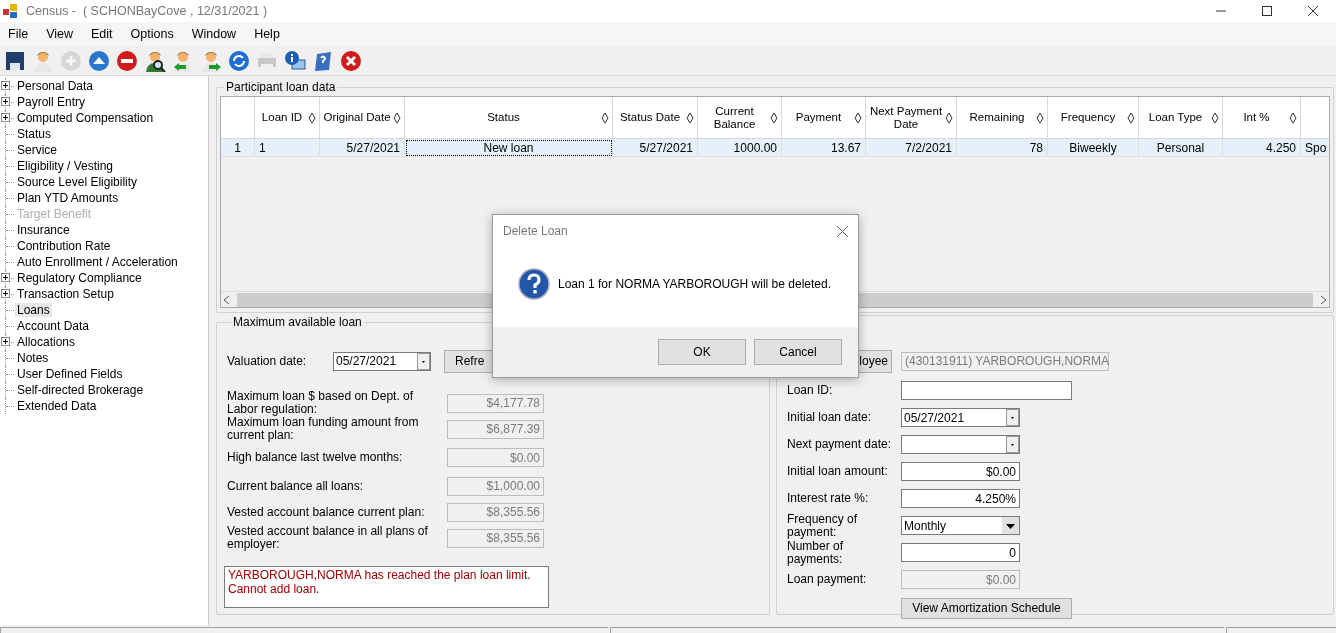 Image resolution: width=1336 pixels, height=633 pixels. I want to click on field-label: Initial loan date:, so click(830, 417).